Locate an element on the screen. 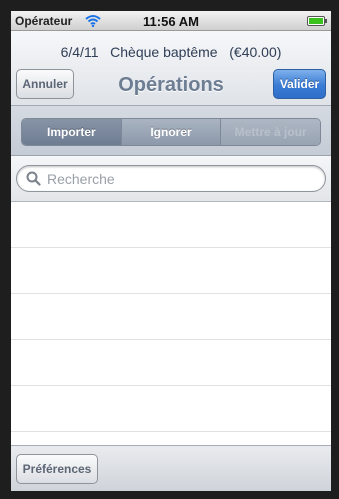 This screenshot has height=499, width=339. search-bar is located at coordinates (171, 179).